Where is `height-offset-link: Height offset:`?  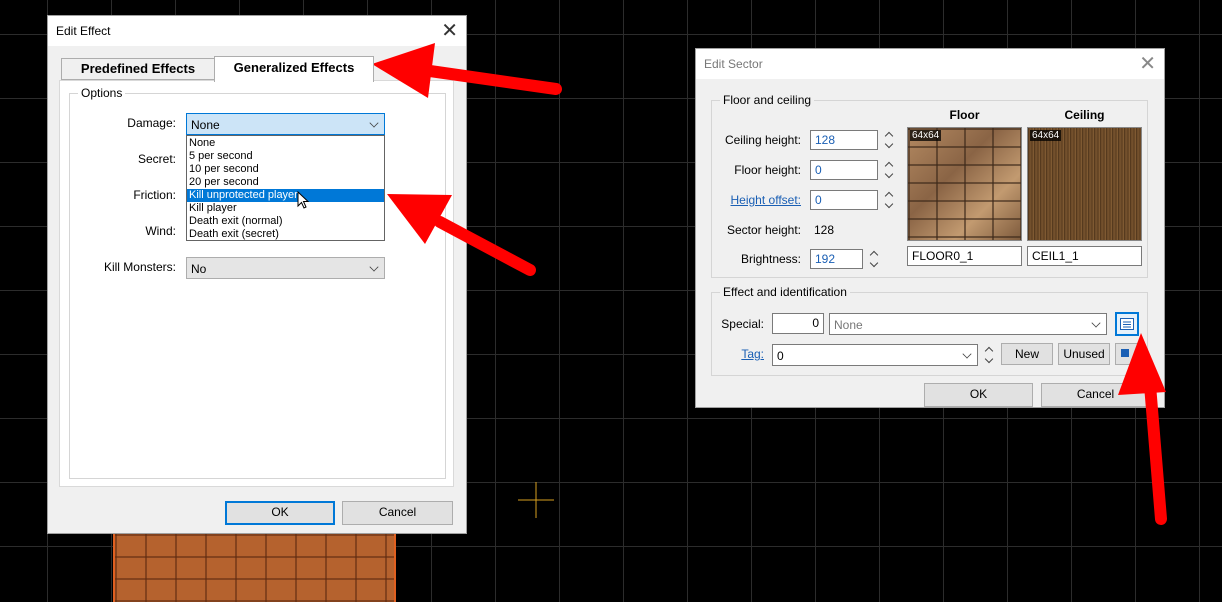
height-offset-link: Height offset: is located at coordinates (759, 200).